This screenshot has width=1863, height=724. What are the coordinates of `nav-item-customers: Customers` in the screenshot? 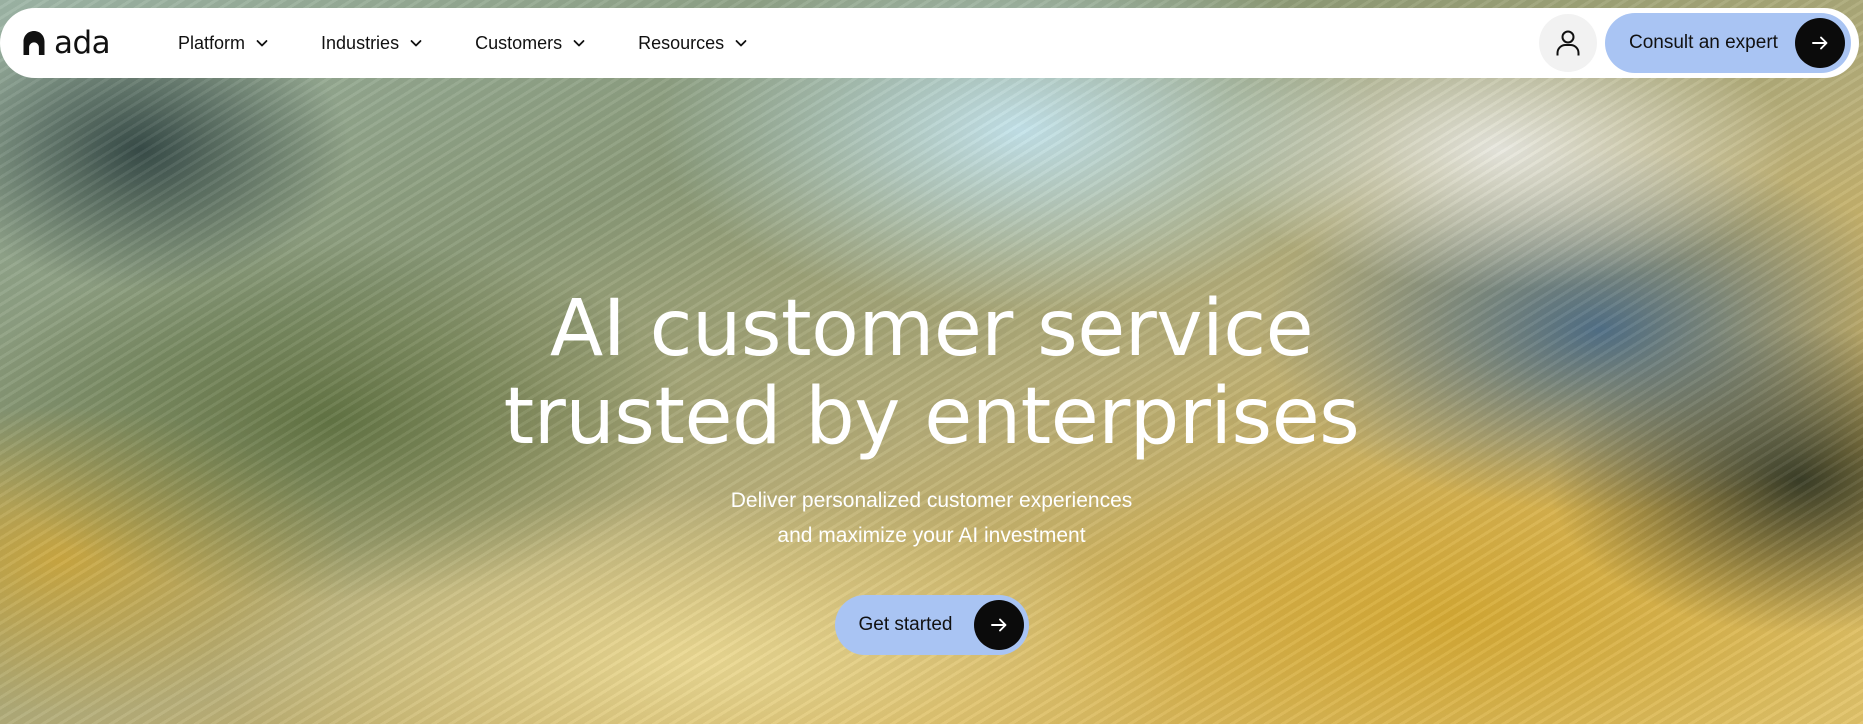 It's located at (530, 43).